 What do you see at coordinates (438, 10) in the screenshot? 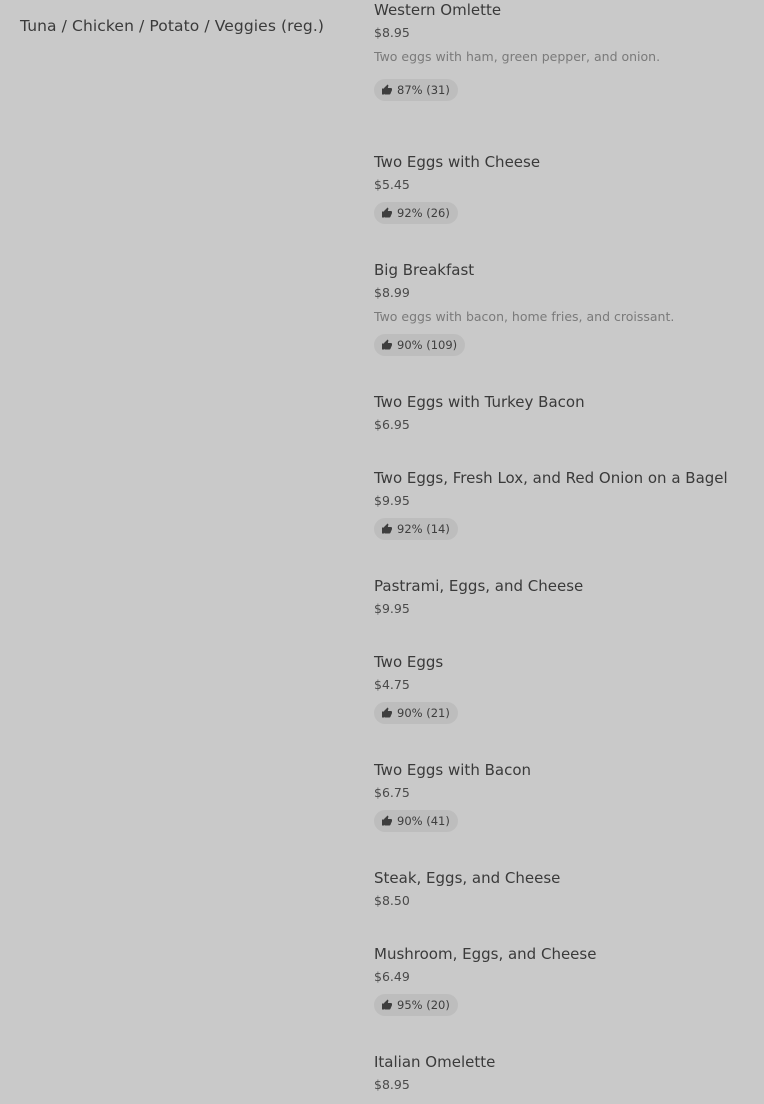
I see `item-name: Western Omlette` at bounding box center [438, 10].